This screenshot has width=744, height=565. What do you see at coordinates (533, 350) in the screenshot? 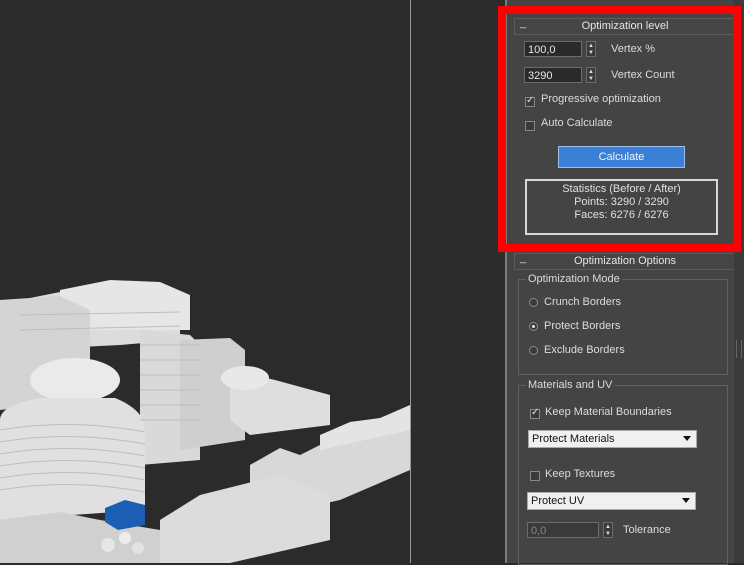
I see `radio-exclude-borders` at bounding box center [533, 350].